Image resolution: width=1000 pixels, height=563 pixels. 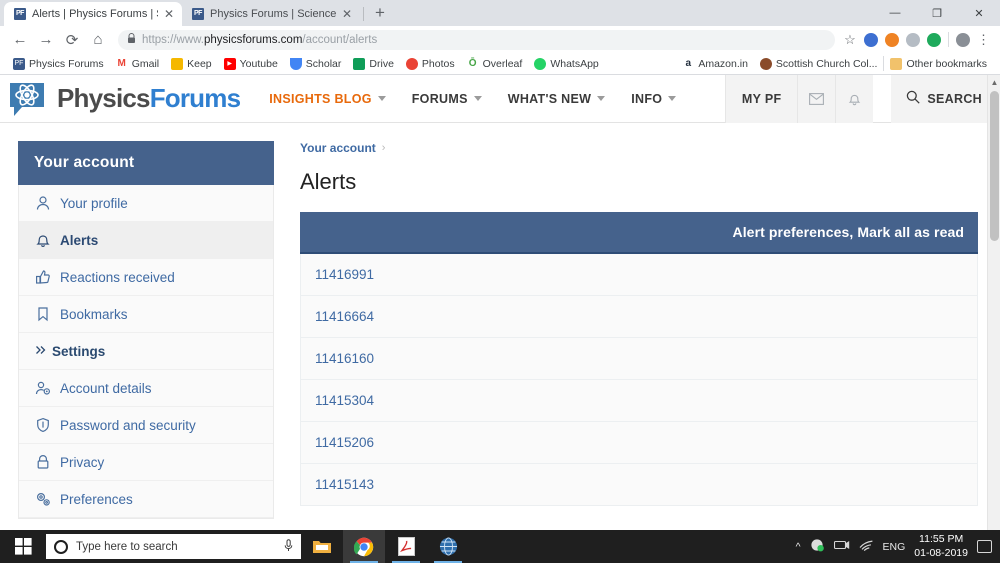 I want to click on sidebar-item-preferences: Preferences, so click(x=146, y=499).